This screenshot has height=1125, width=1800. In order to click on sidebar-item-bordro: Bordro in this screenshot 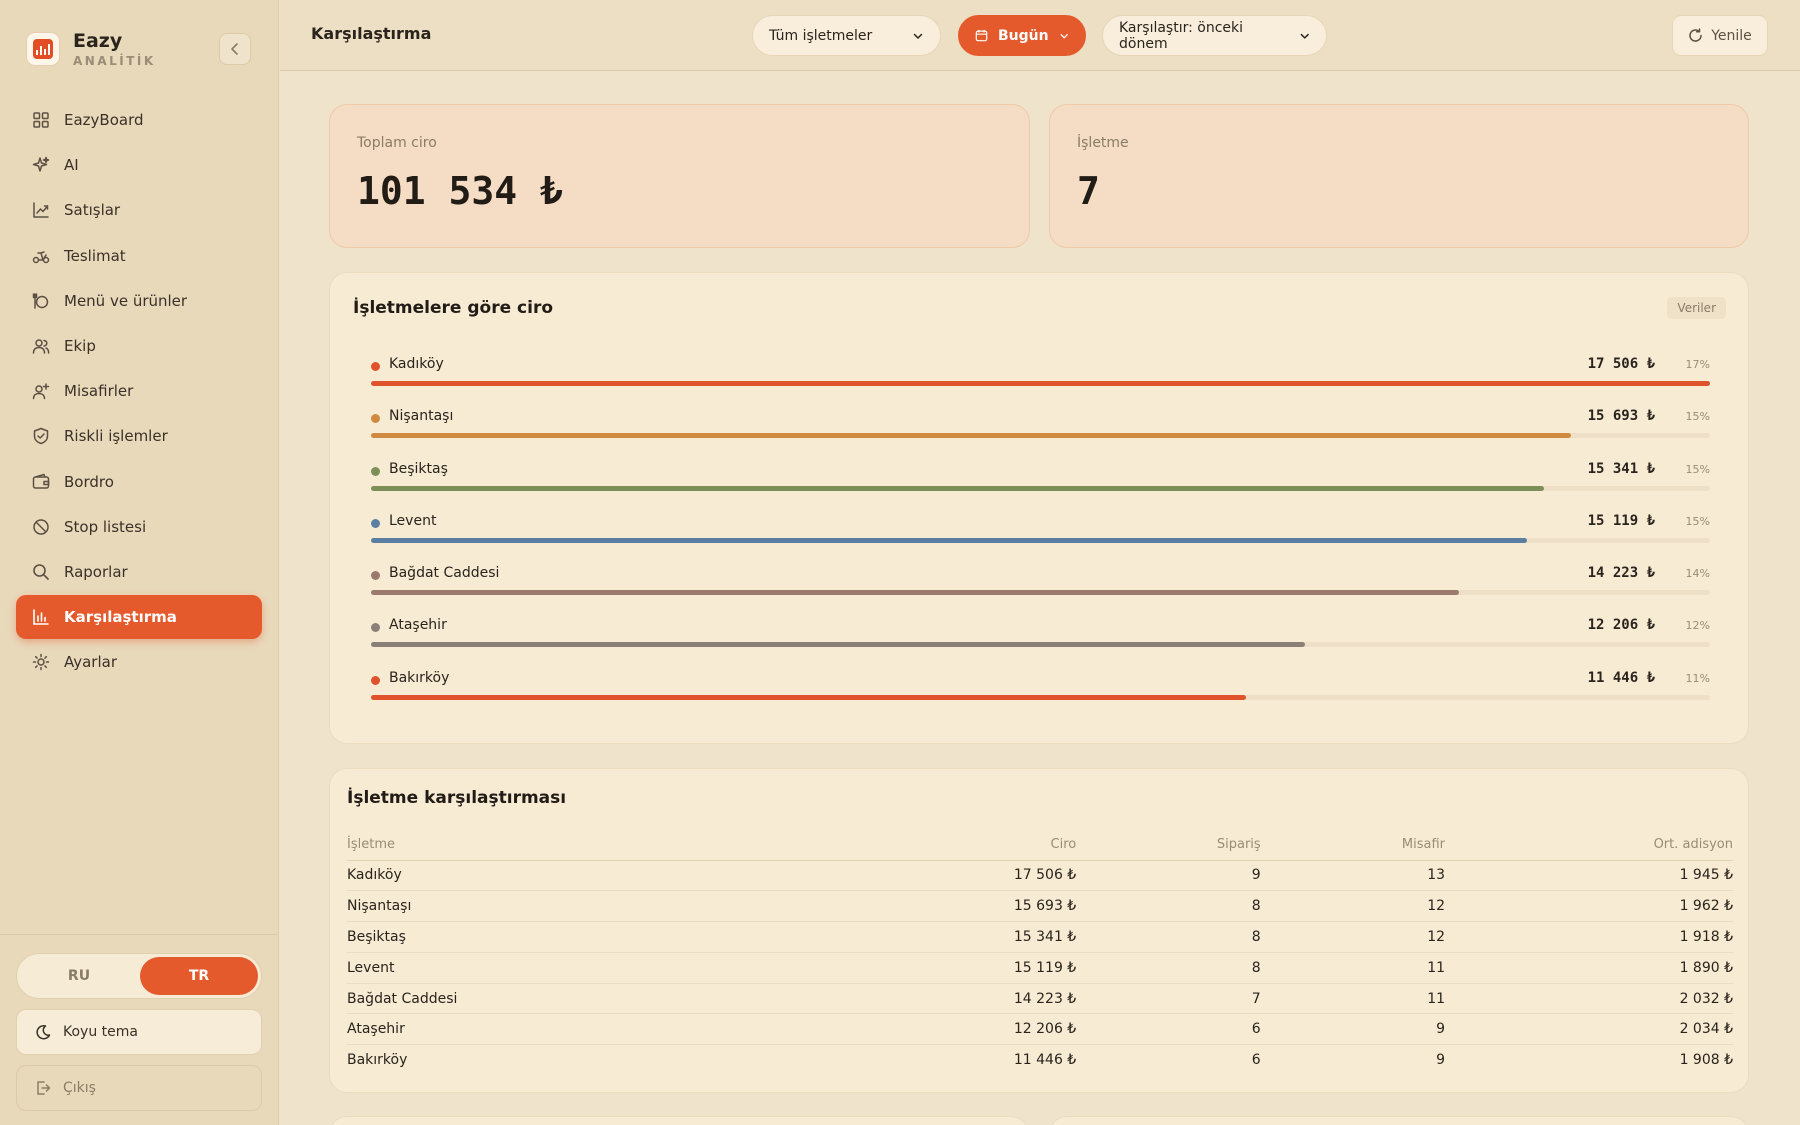, I will do `click(139, 482)`.